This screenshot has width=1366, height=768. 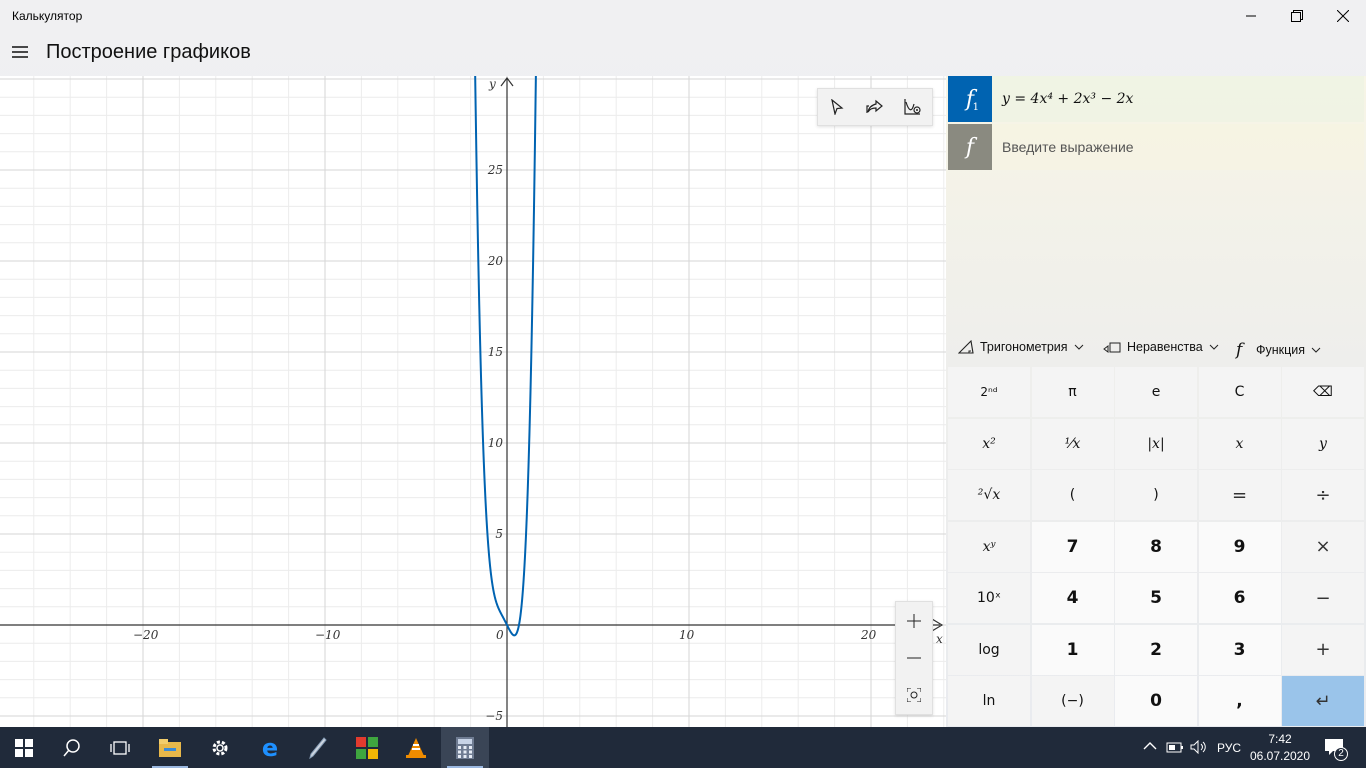 I want to click on category-label: Неравенства, so click(x=1165, y=347).